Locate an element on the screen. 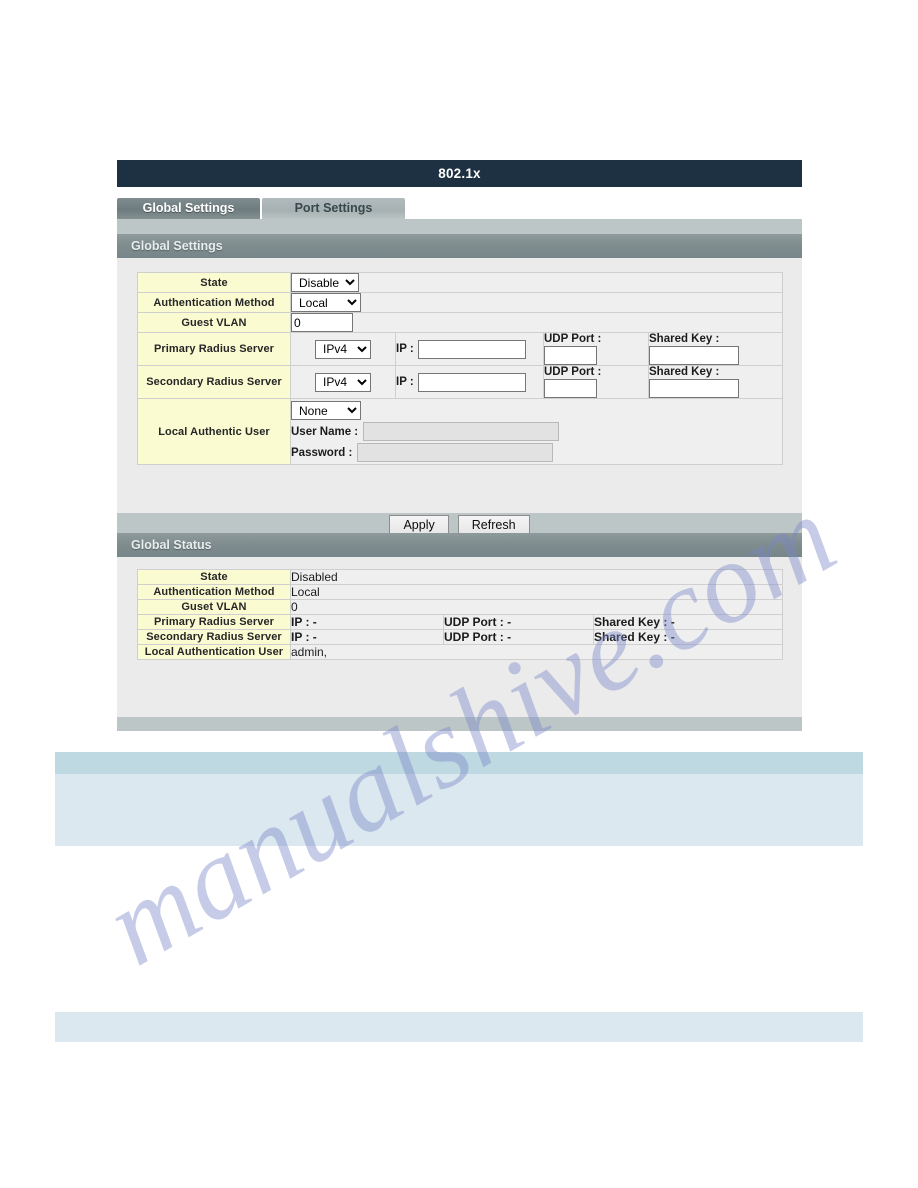 This screenshot has width=918, height=1188. table-row-state: State Disable is located at coordinates (460, 282).